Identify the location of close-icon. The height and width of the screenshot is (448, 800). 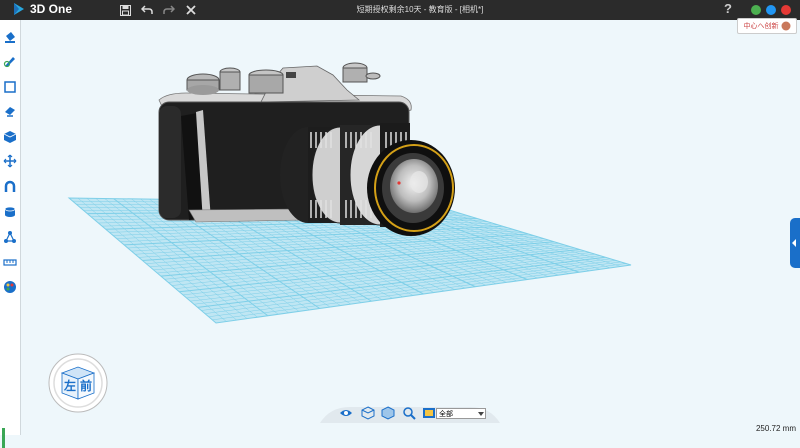
(191, 10).